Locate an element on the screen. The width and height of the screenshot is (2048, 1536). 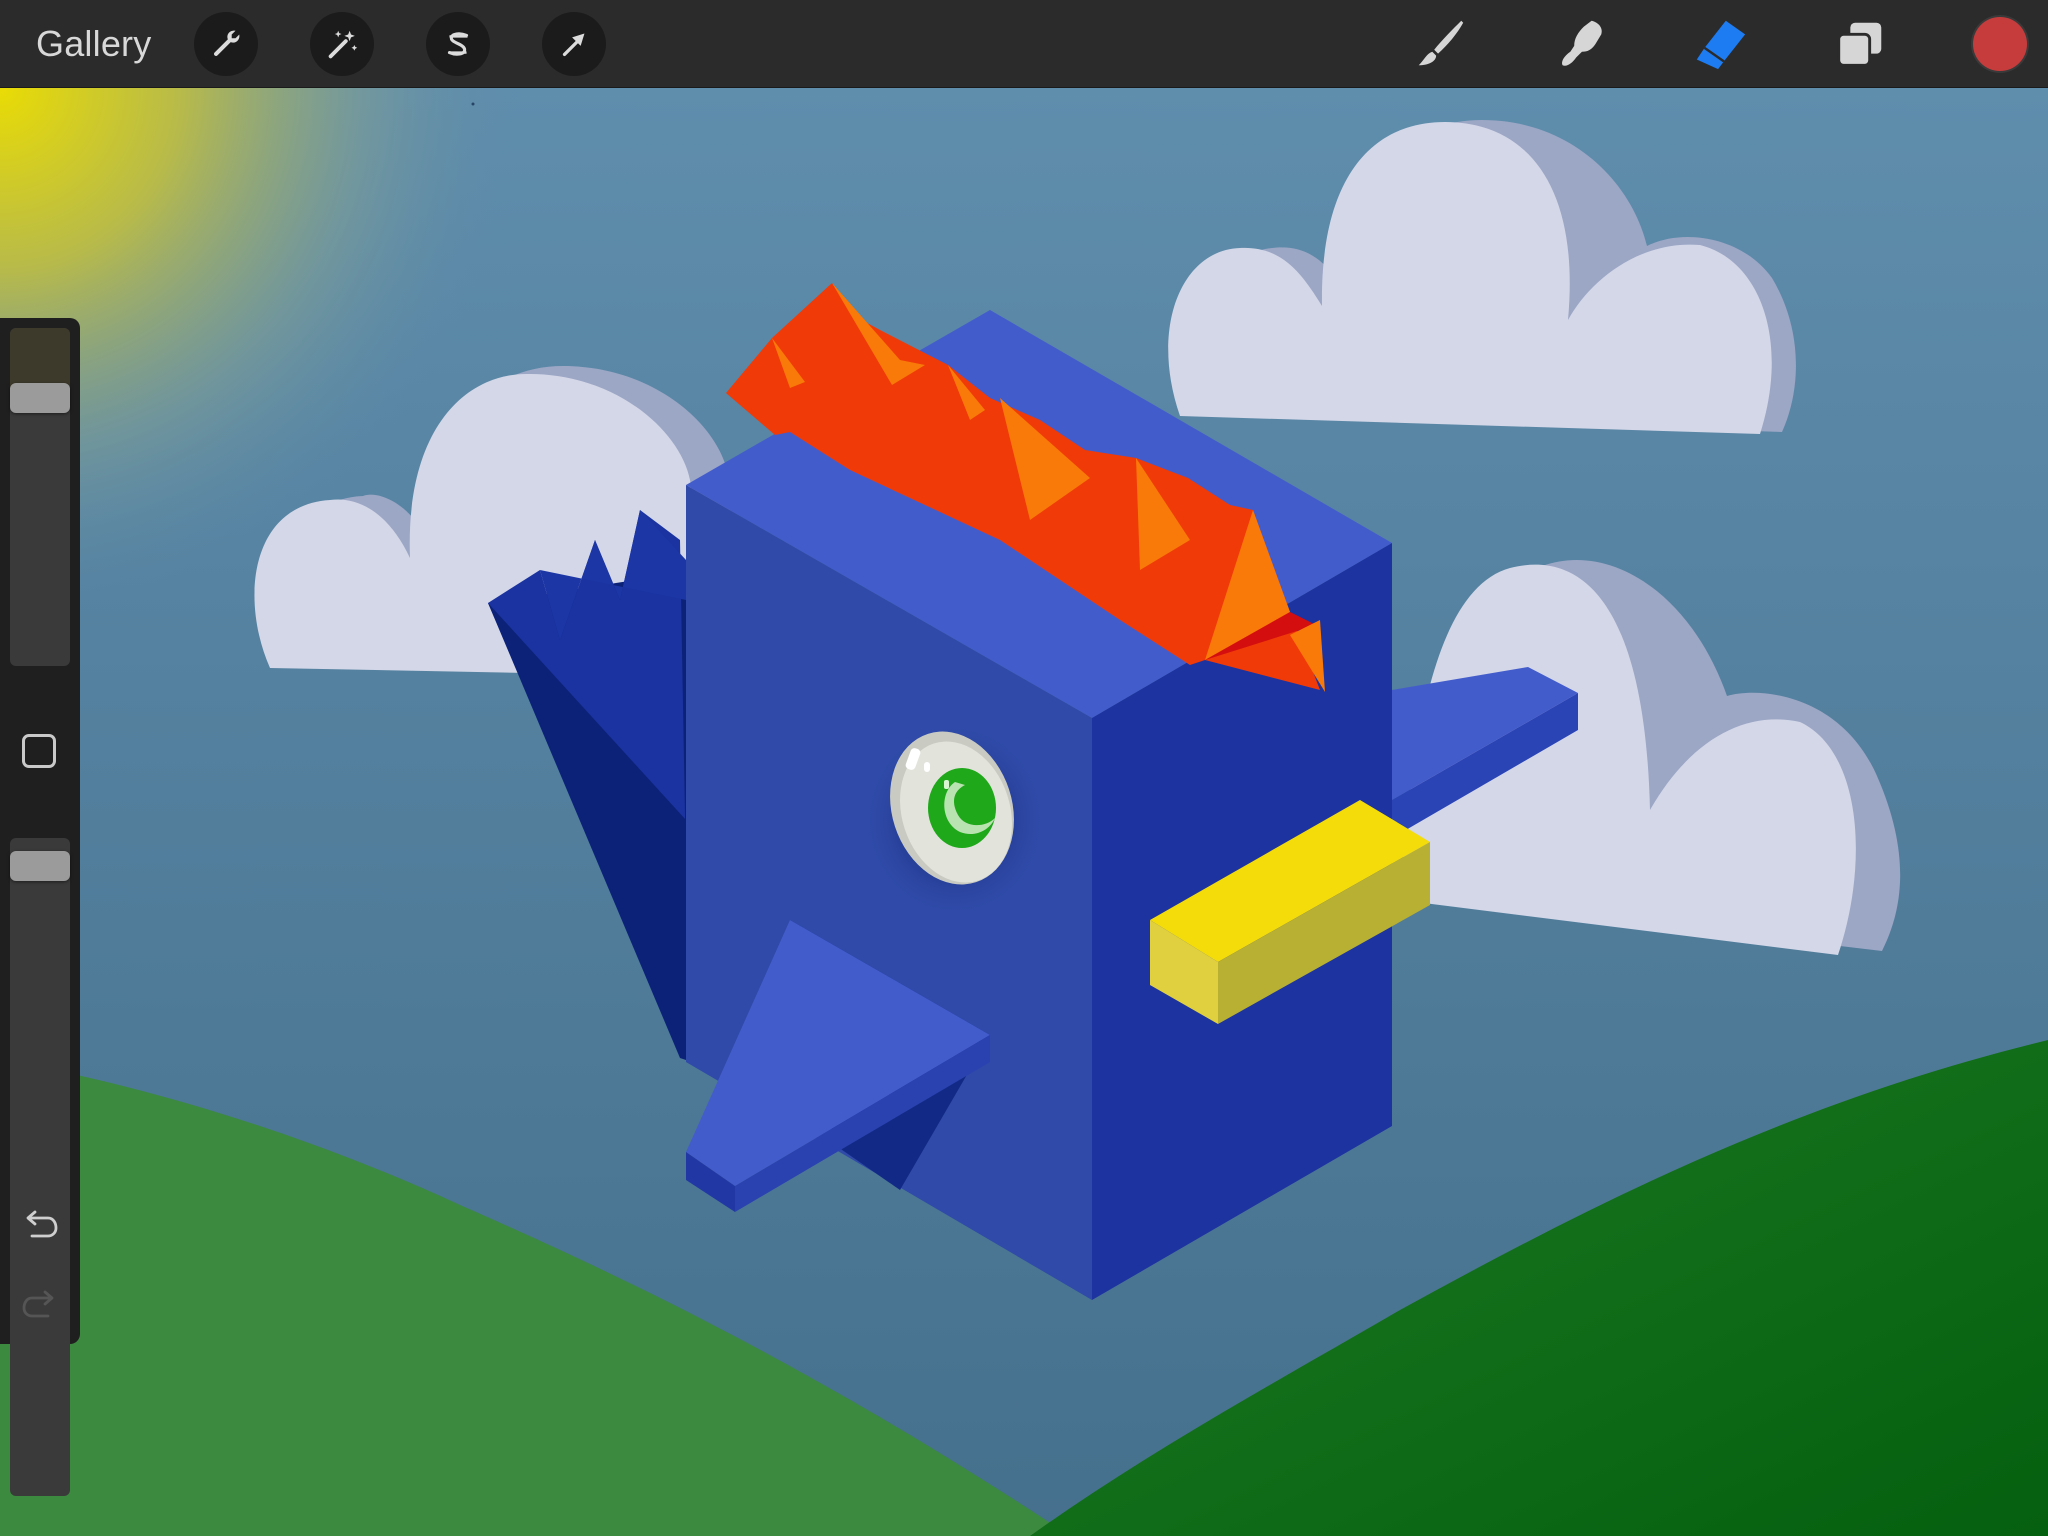
redo-button is located at coordinates (40, 1306).